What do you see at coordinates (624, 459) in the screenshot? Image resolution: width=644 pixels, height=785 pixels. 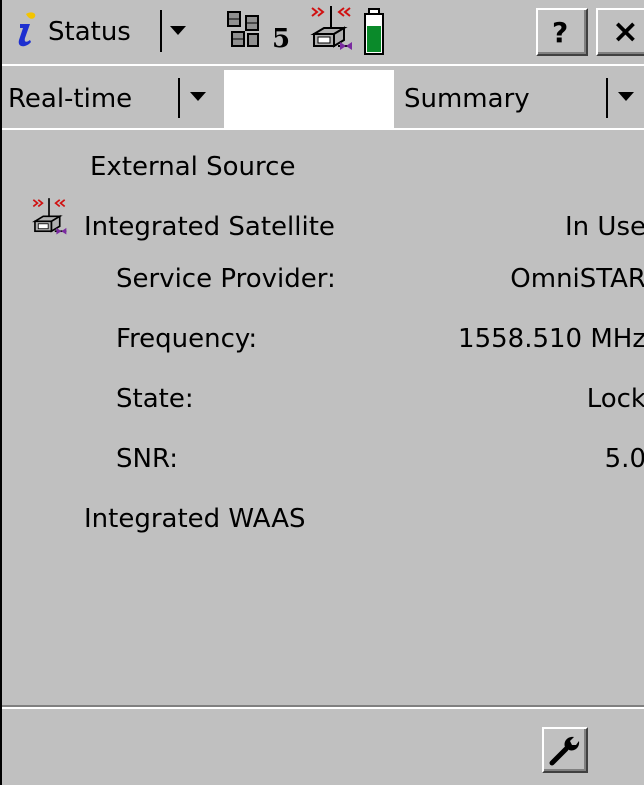 I see `row-value: 5.0` at bounding box center [624, 459].